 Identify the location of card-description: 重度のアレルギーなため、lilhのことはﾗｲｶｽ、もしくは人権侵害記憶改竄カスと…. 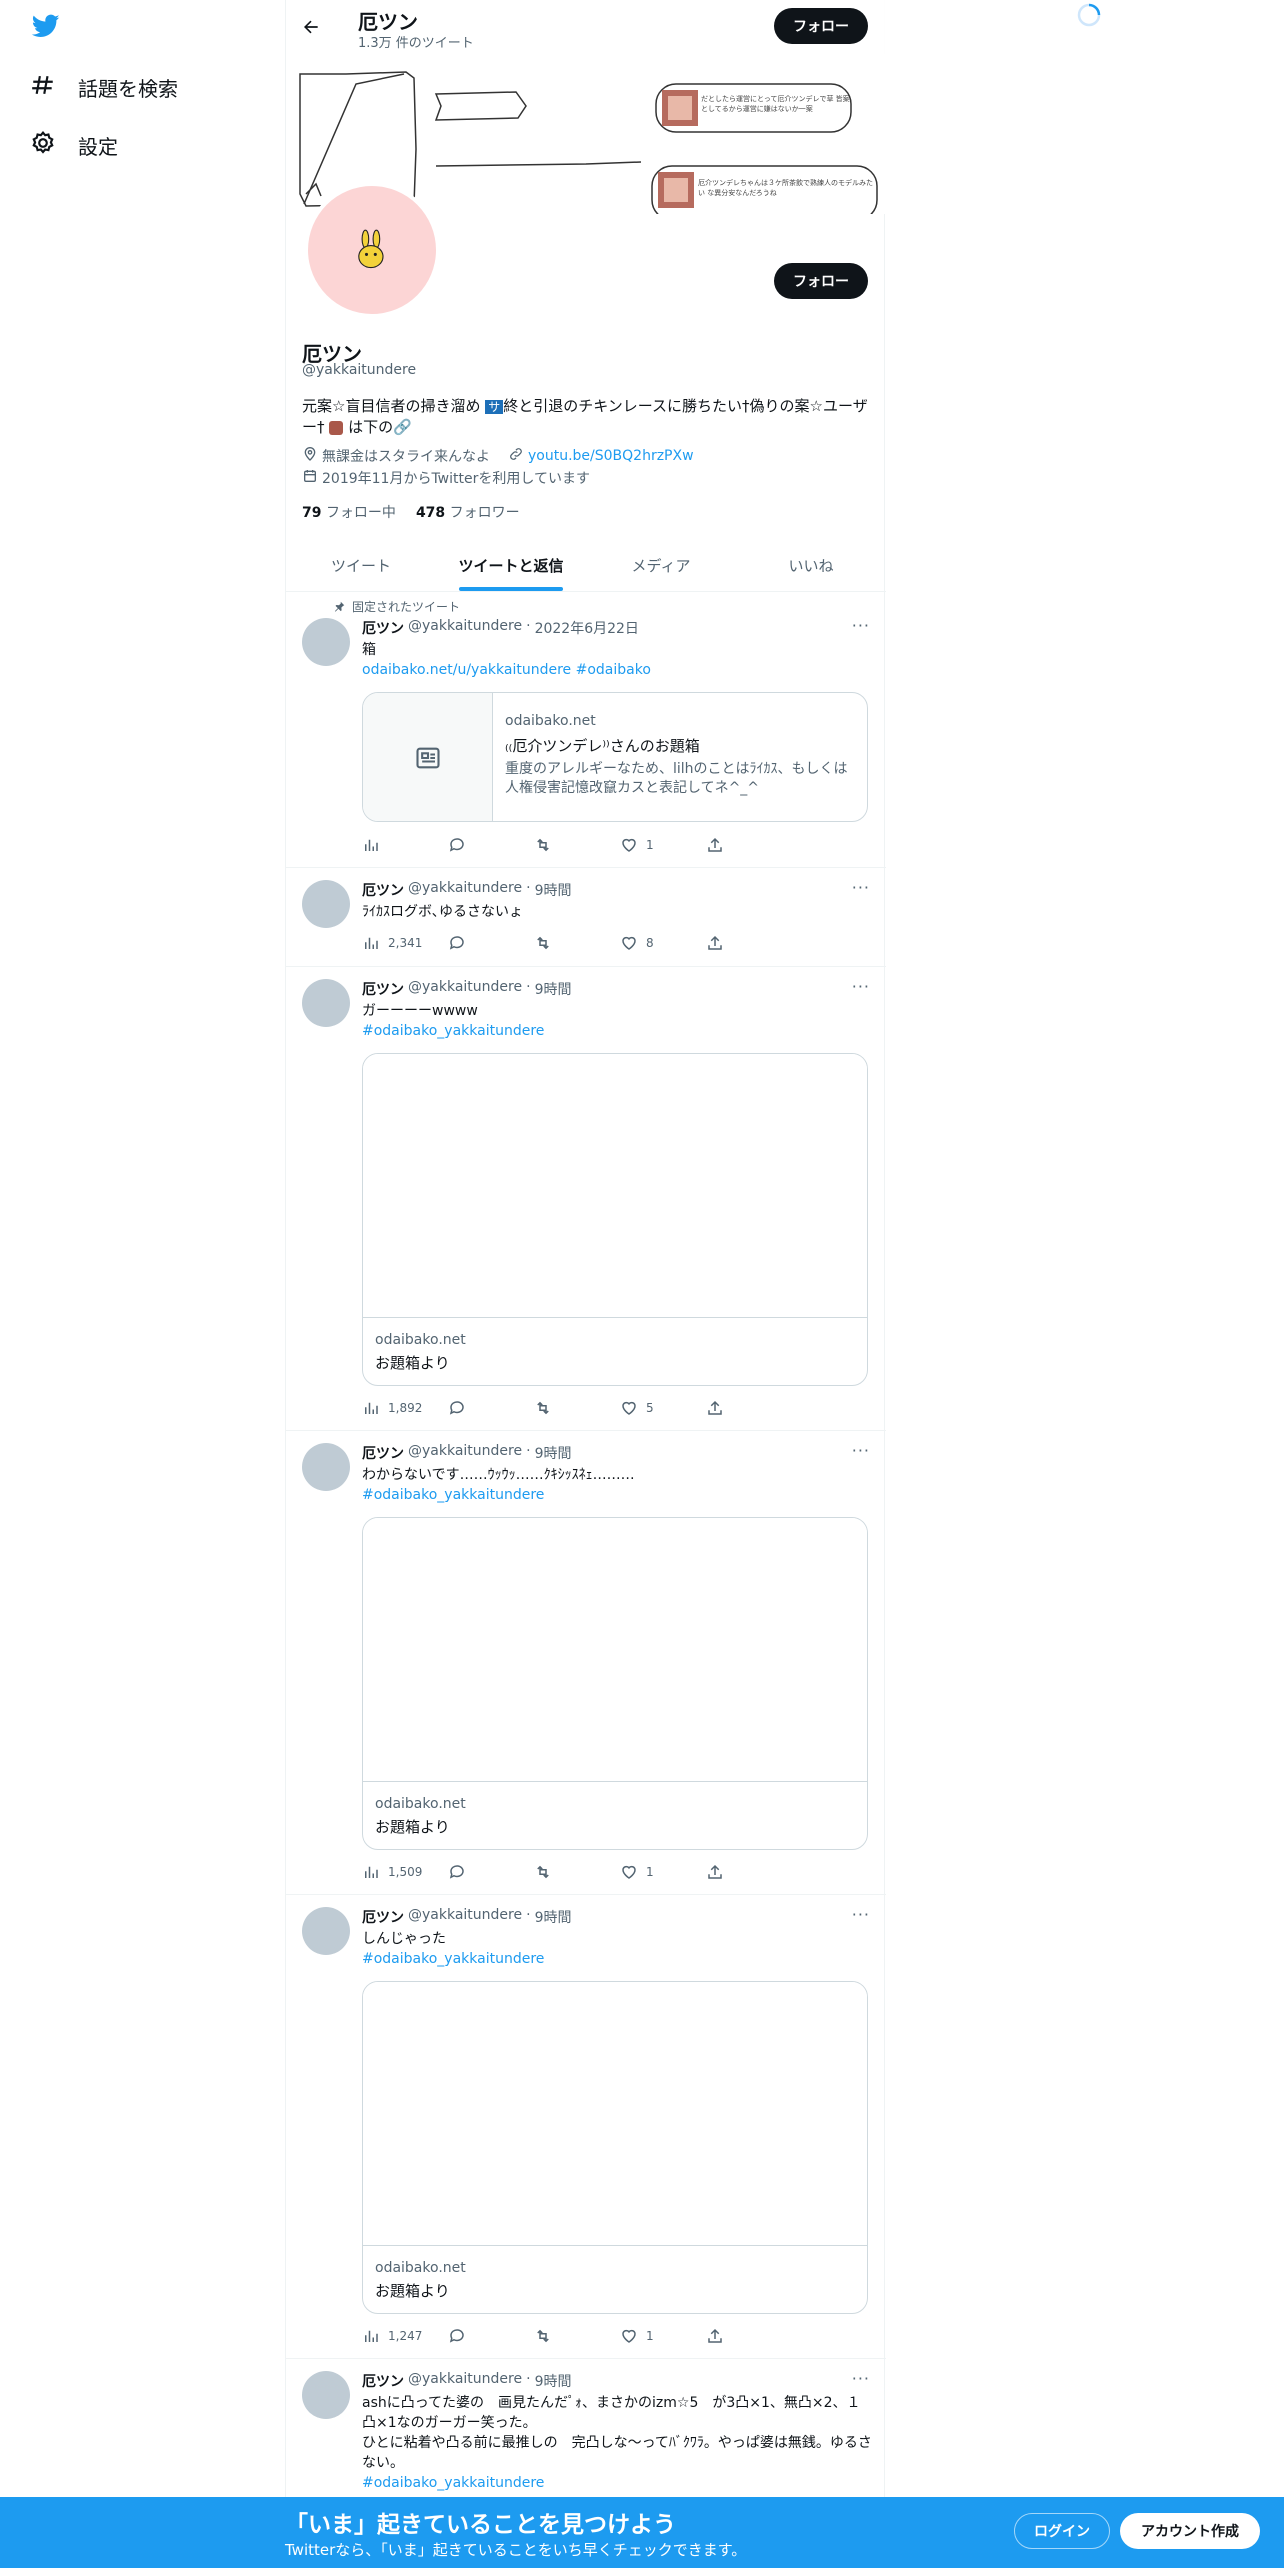
(676, 778).